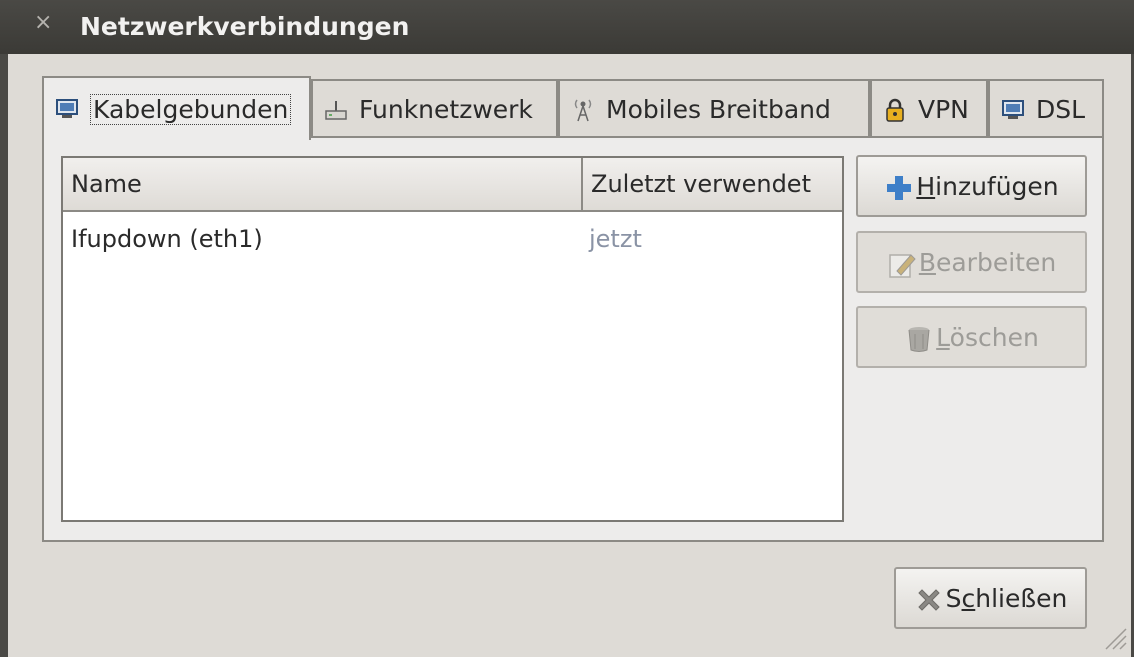 Image resolution: width=1134 pixels, height=657 pixels. I want to click on tab-label: Kabelgebunden, so click(191, 109).